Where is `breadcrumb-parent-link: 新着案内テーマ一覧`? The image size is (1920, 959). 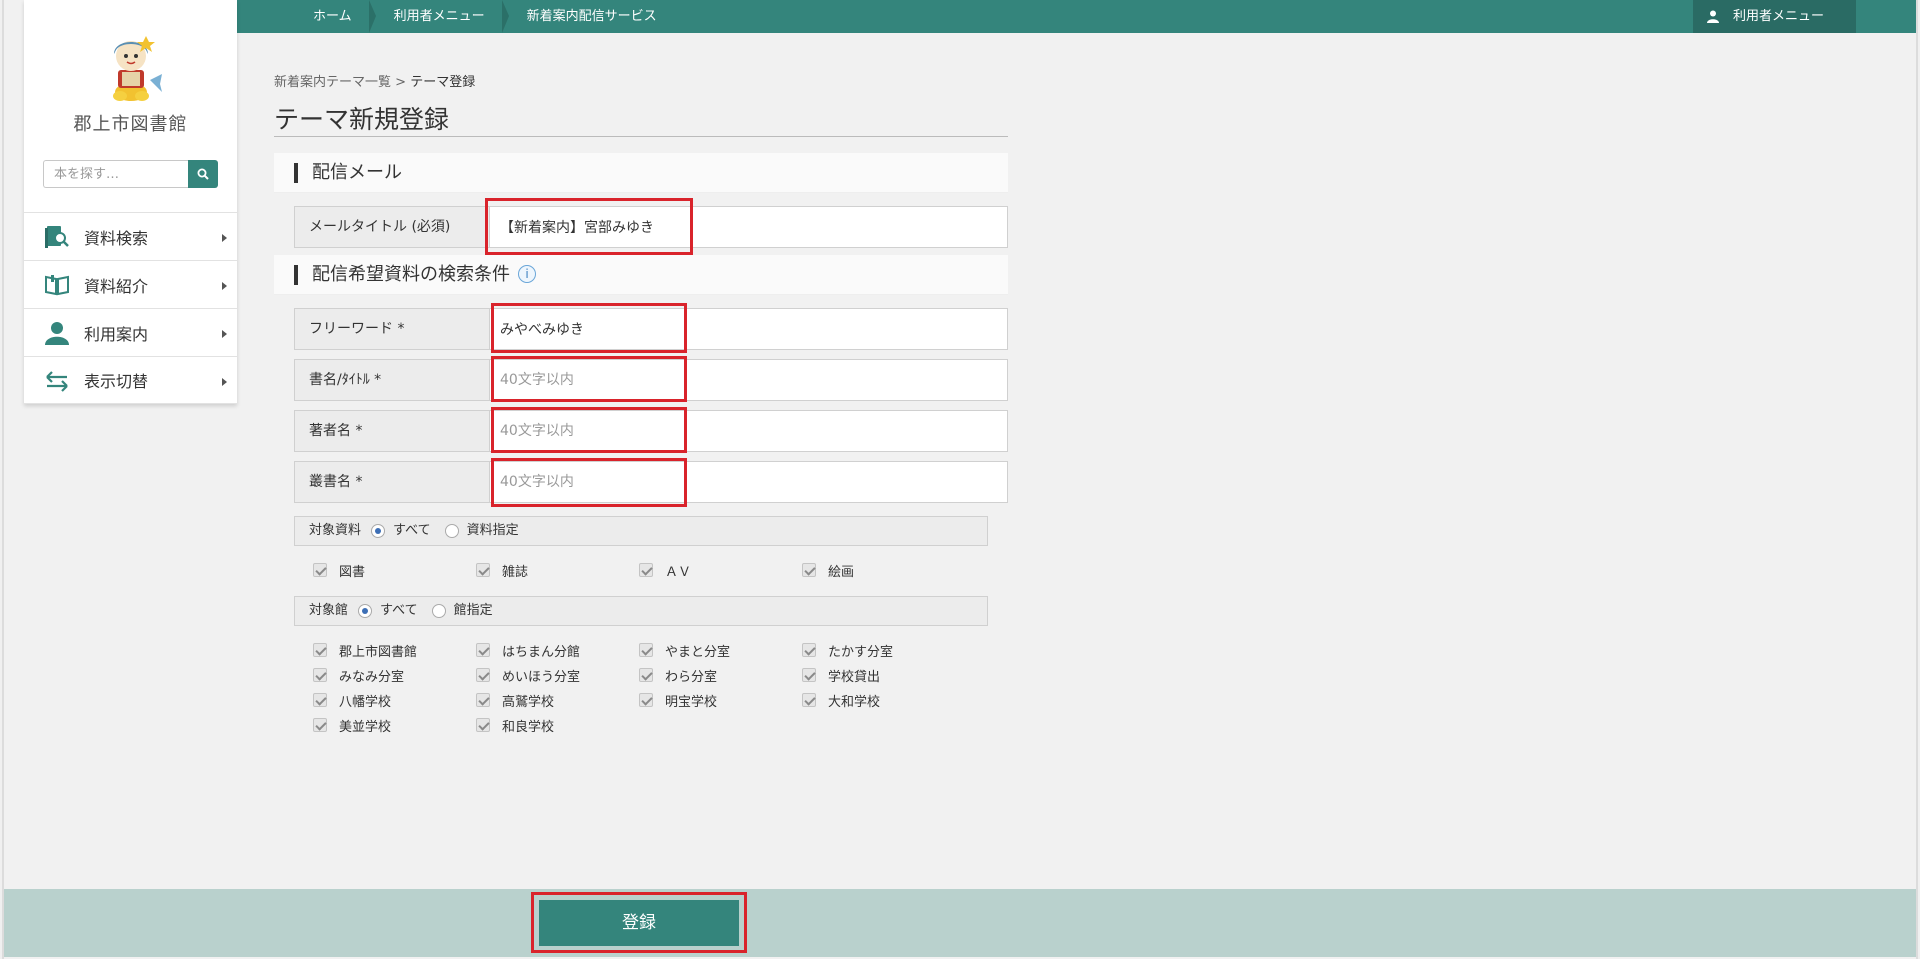
breadcrumb-parent-link: 新着案内テーマ一覧 is located at coordinates (332, 82).